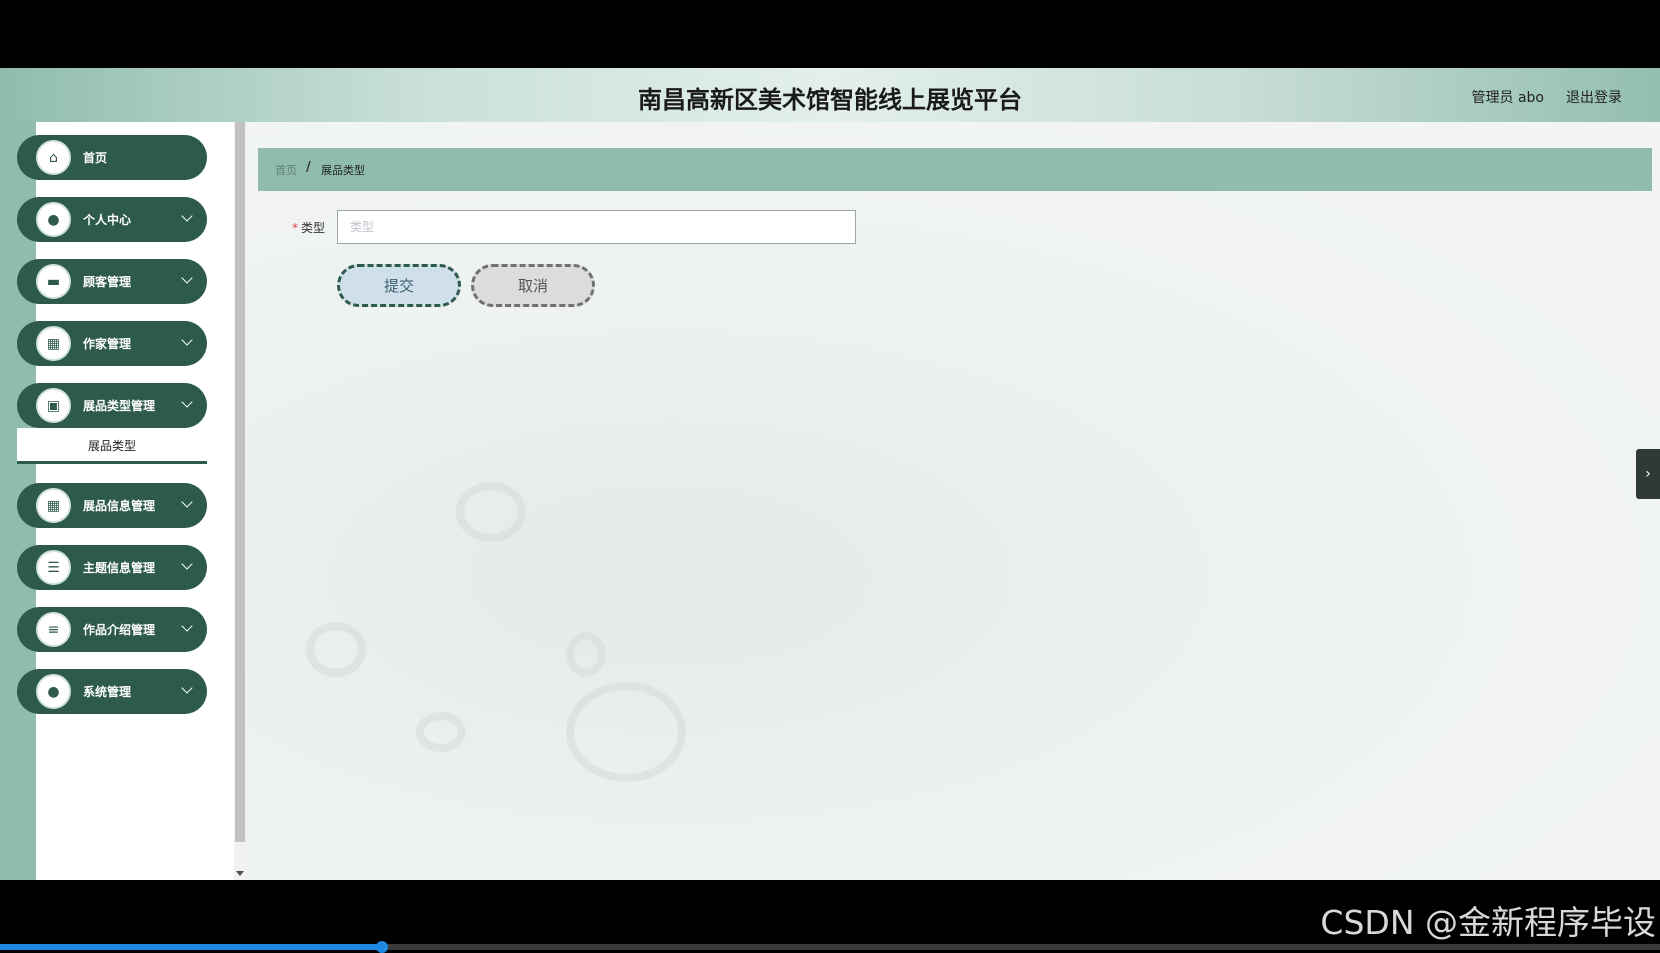  What do you see at coordinates (830, 100) in the screenshot?
I see `page-title: 南昌高新区美术馆智能线上展览平台` at bounding box center [830, 100].